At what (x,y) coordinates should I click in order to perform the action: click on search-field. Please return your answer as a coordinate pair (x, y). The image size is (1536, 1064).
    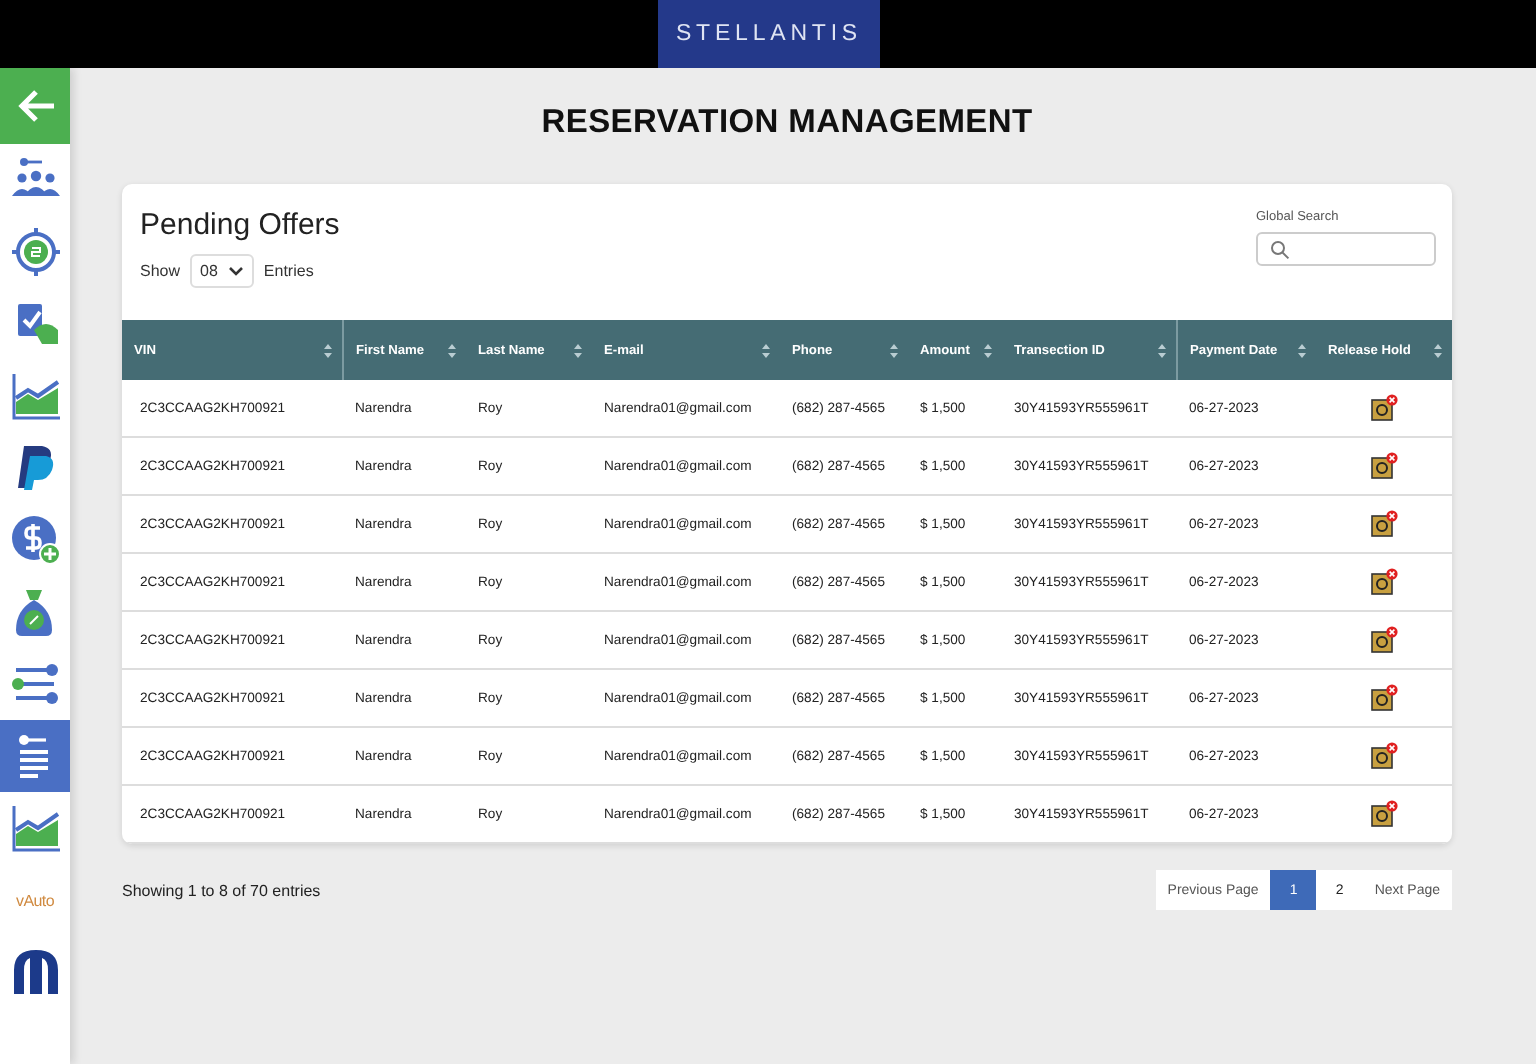
    Looking at the image, I should click on (1346, 249).